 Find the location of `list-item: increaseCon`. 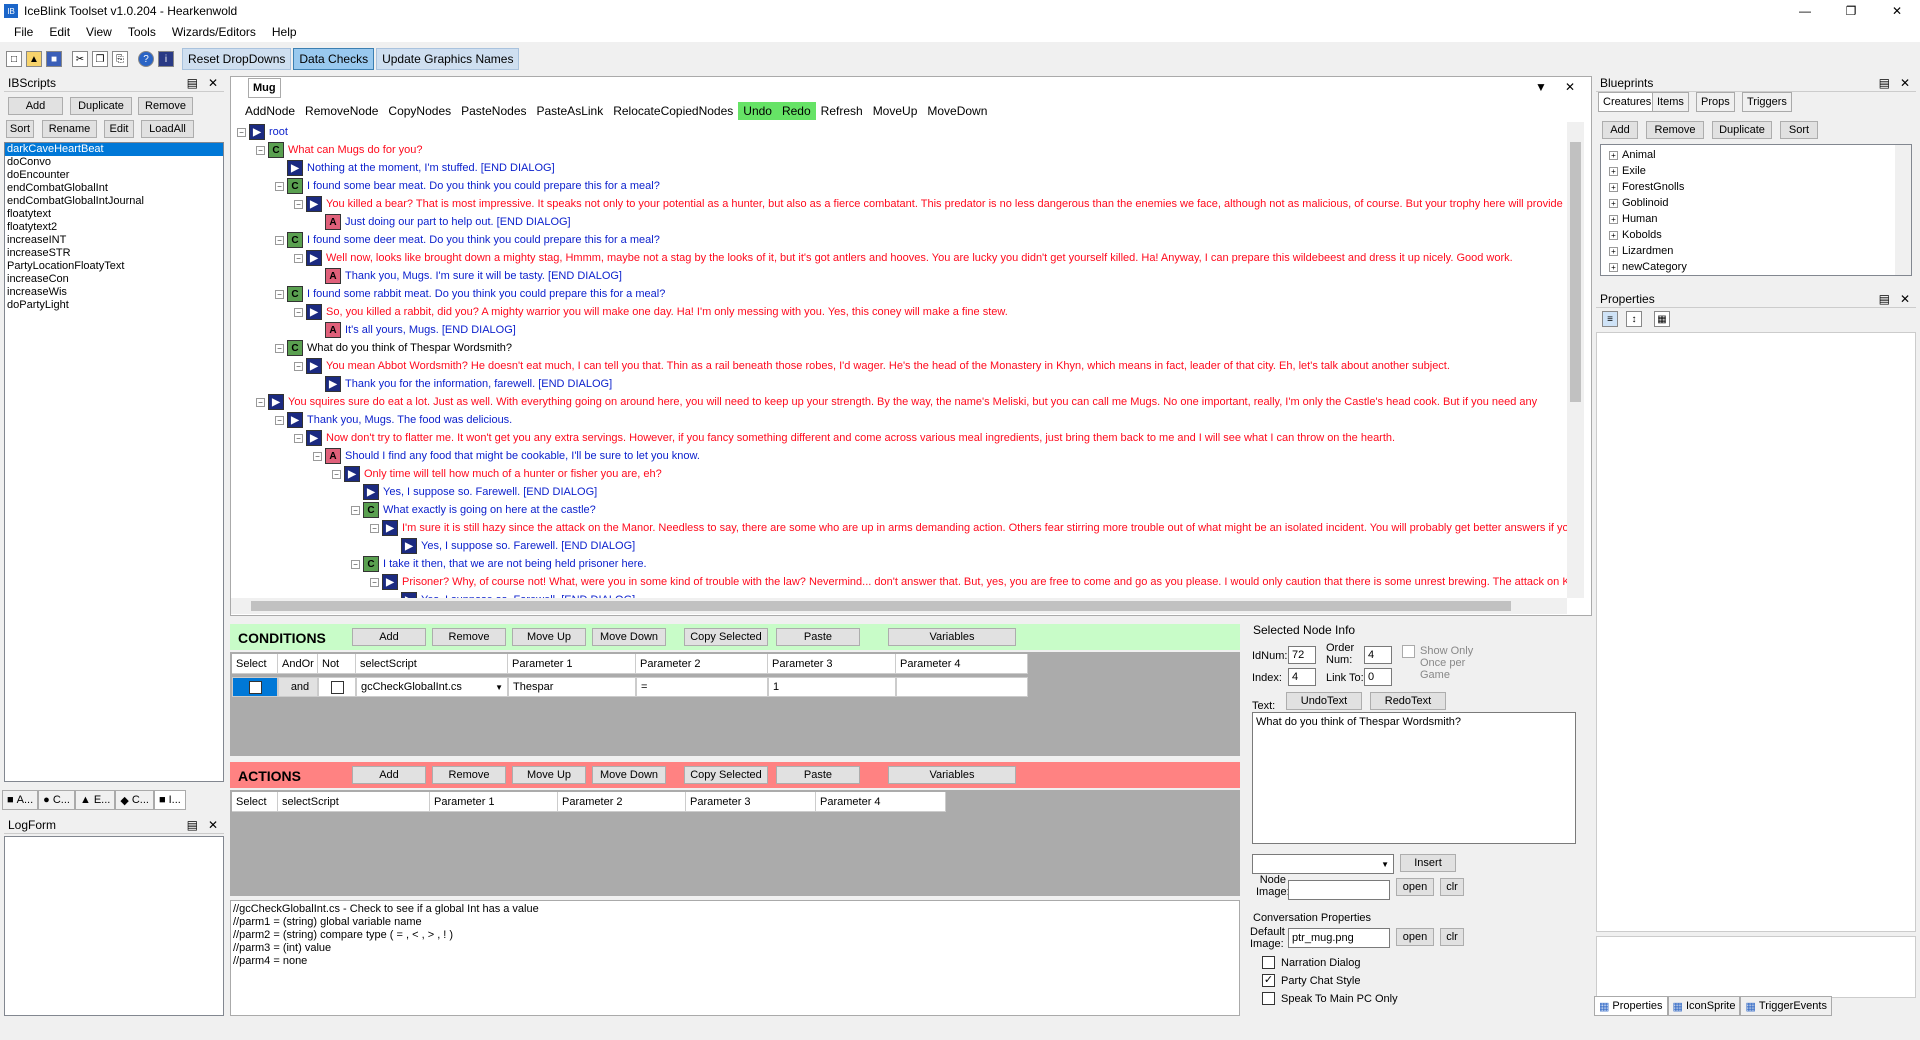

list-item: increaseCon is located at coordinates (114, 279).